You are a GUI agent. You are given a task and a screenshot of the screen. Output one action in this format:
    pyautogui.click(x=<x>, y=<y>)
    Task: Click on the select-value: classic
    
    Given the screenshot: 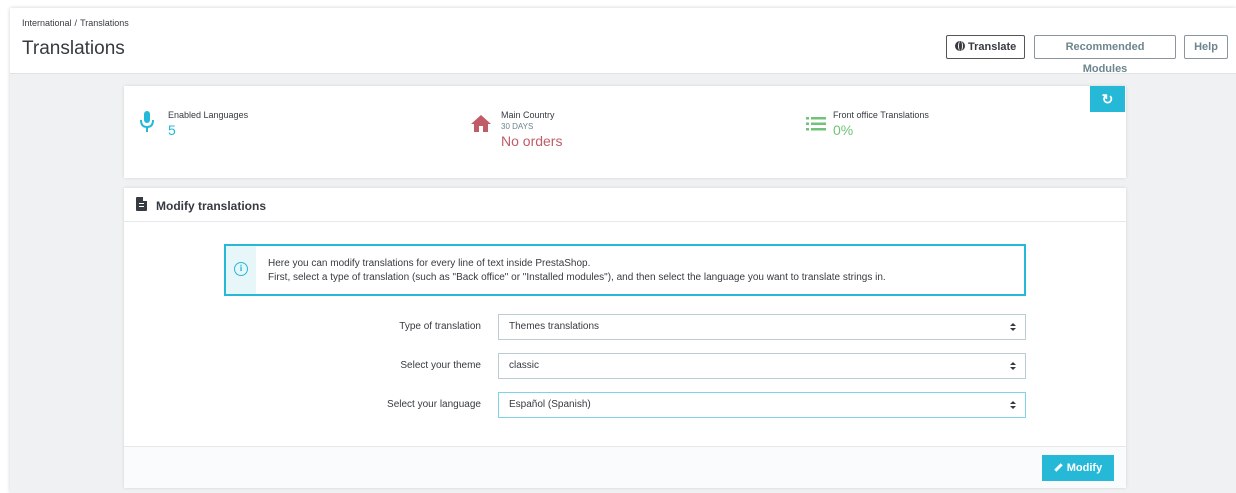 What is the action you would take?
    pyautogui.click(x=524, y=365)
    